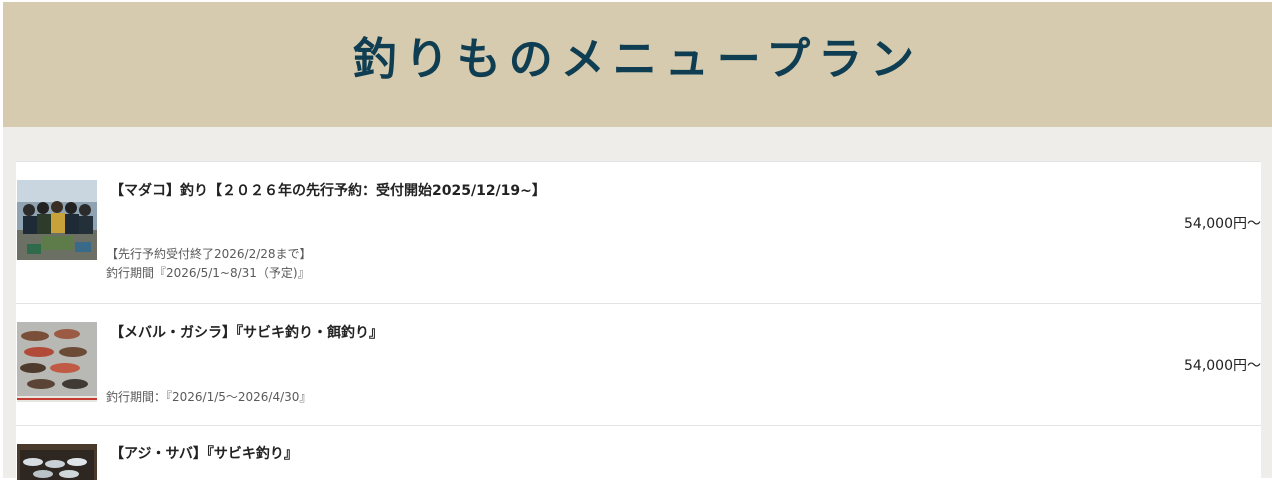  Describe the element at coordinates (246, 333) in the screenshot. I see `menu-item-title: 【メバル・ガシラ】『サビキ釣り・餌釣り』` at that location.